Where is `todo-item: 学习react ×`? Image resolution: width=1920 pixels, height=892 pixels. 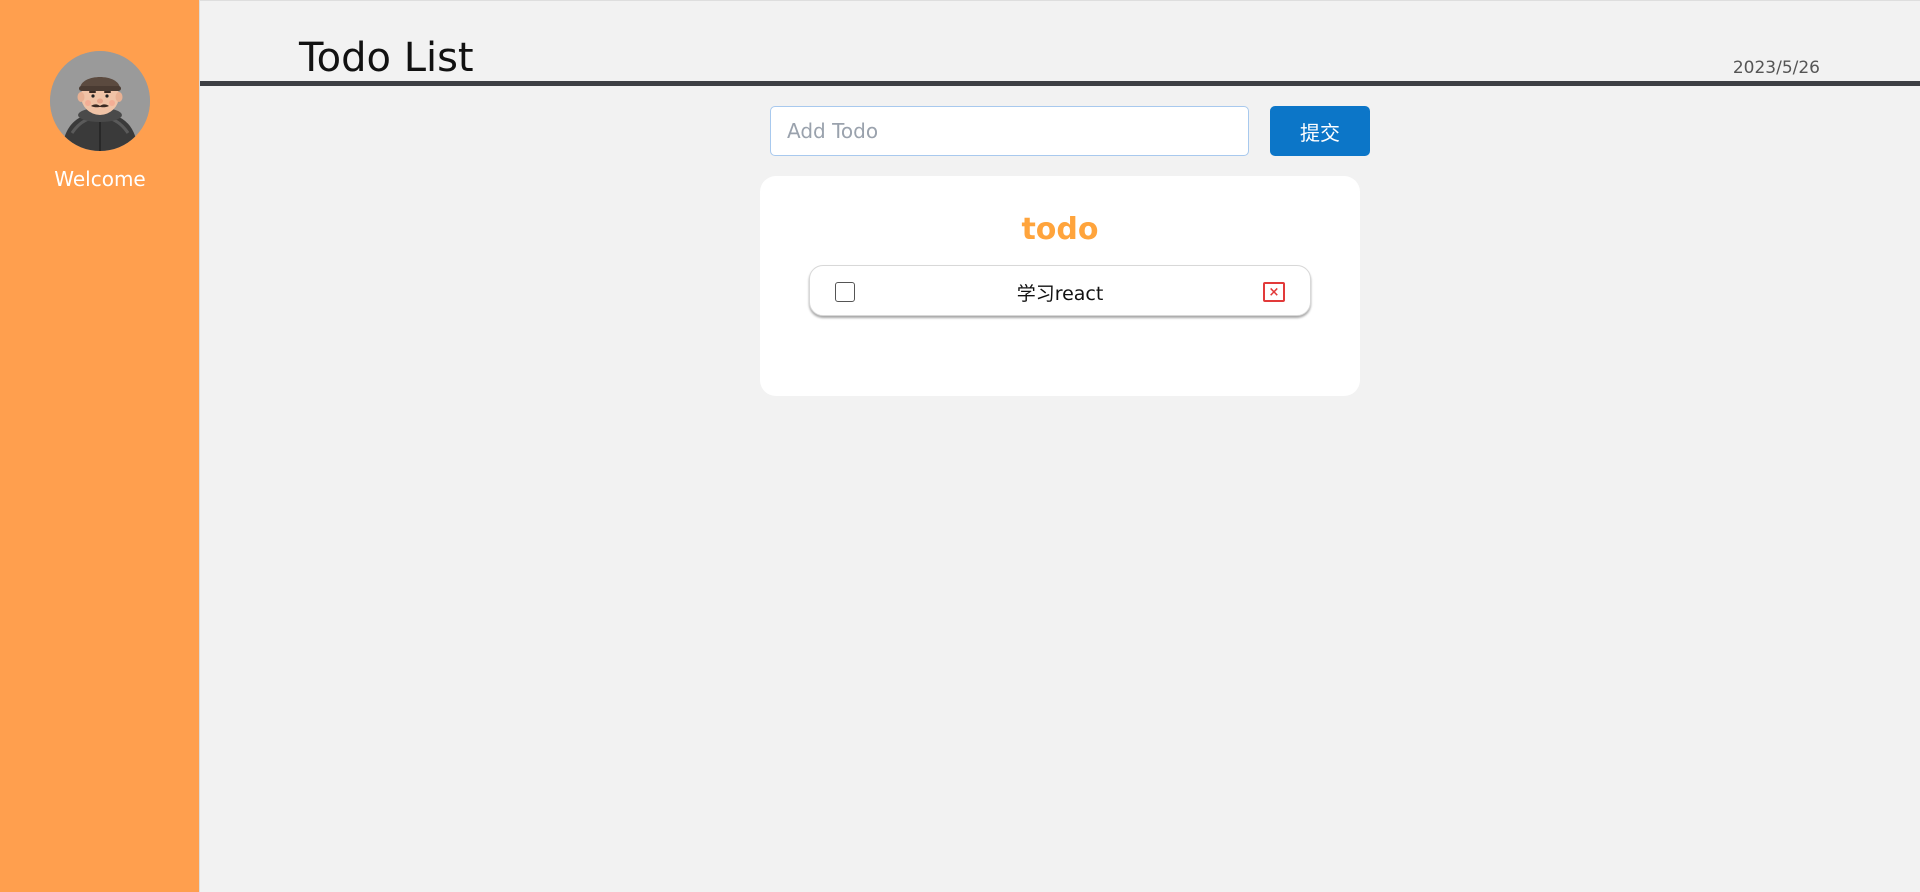
todo-item: 学习react × is located at coordinates (1060, 290).